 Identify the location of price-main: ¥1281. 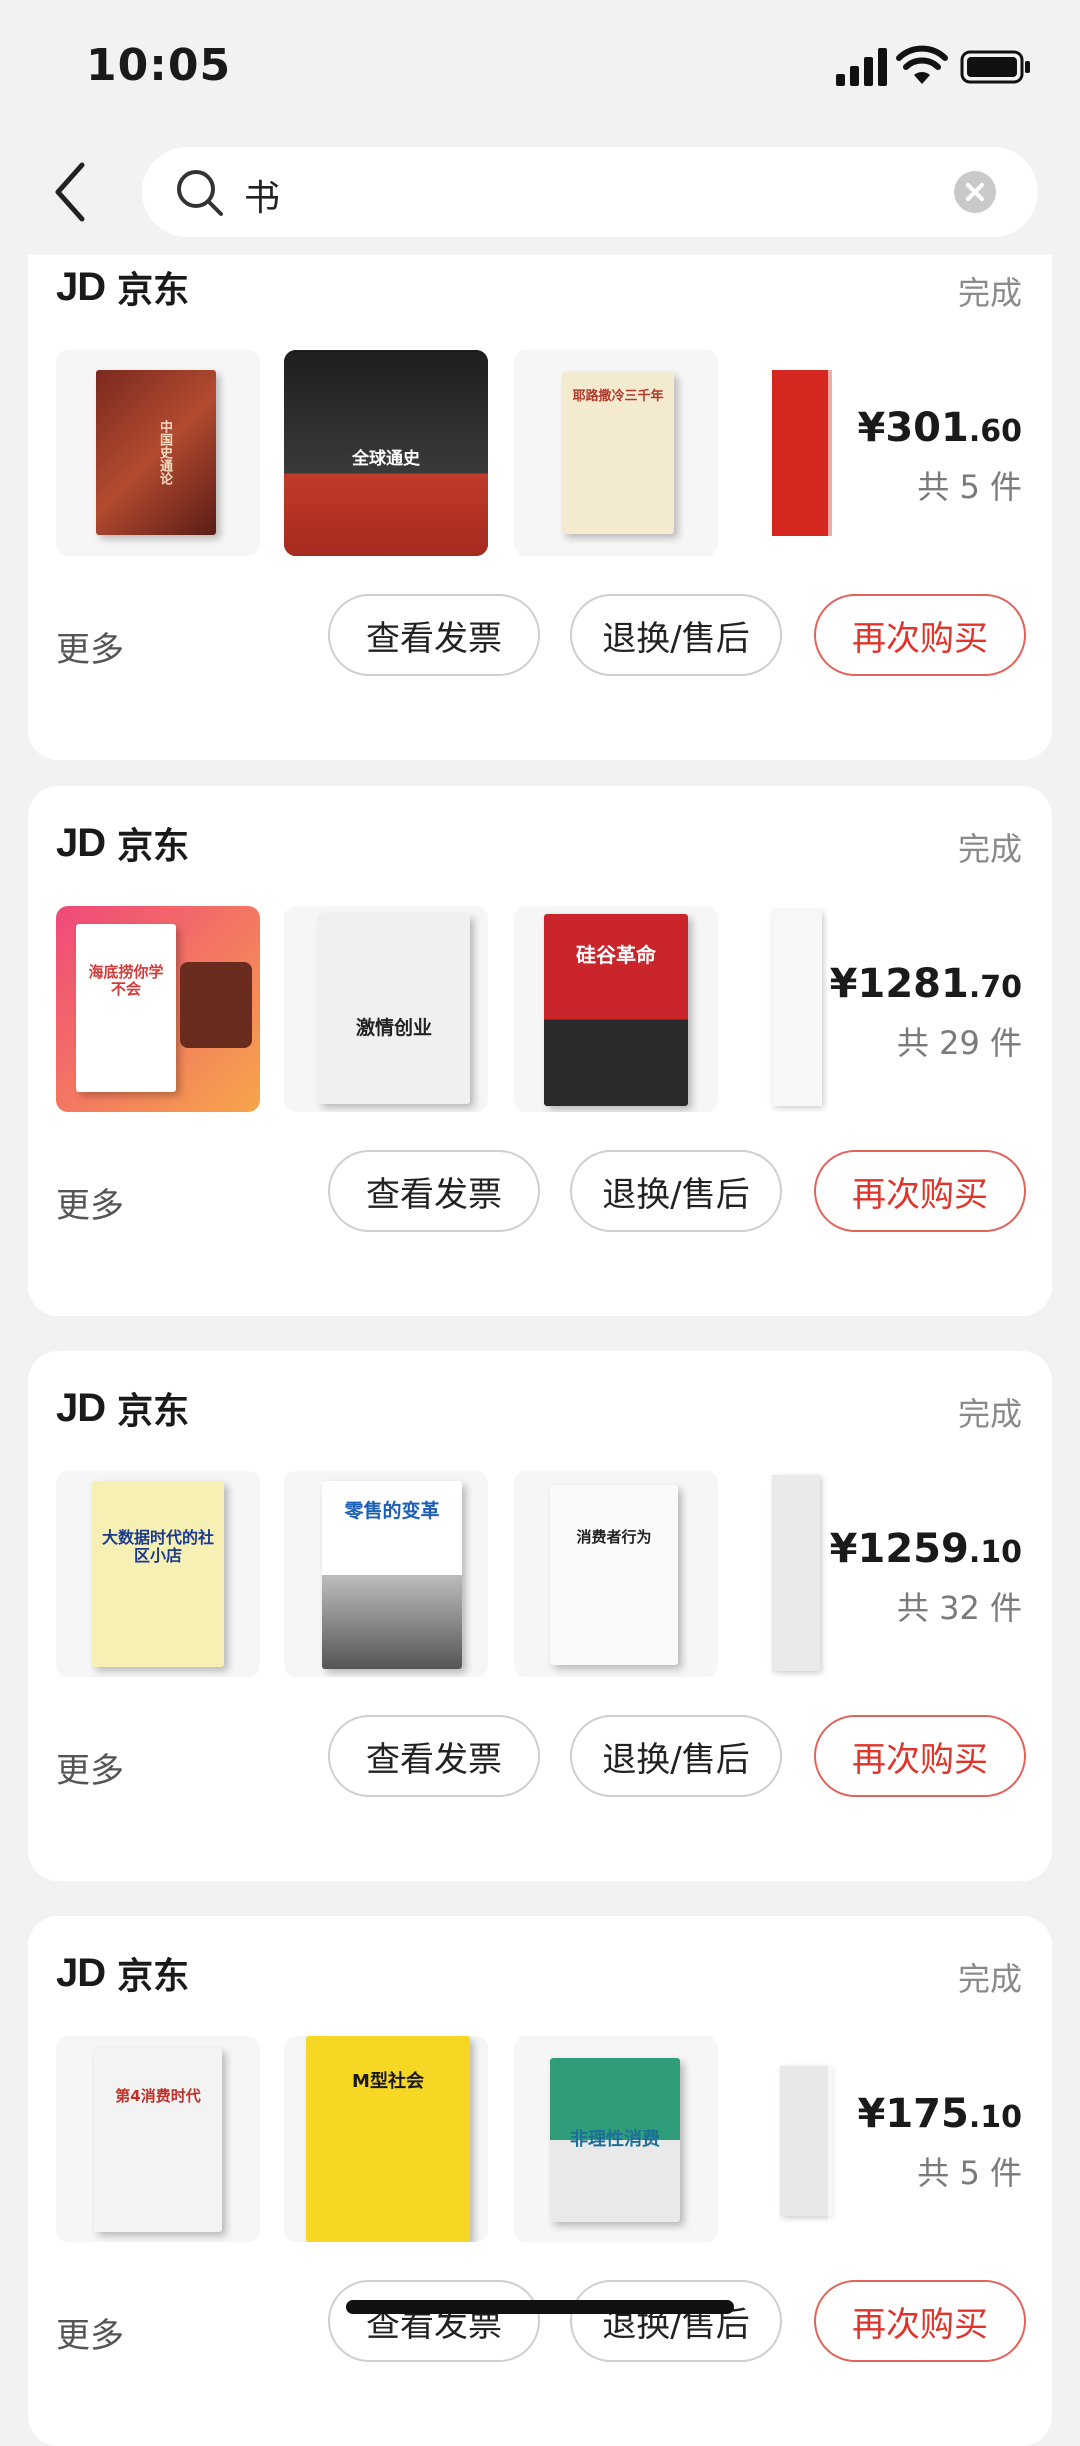
(899, 984).